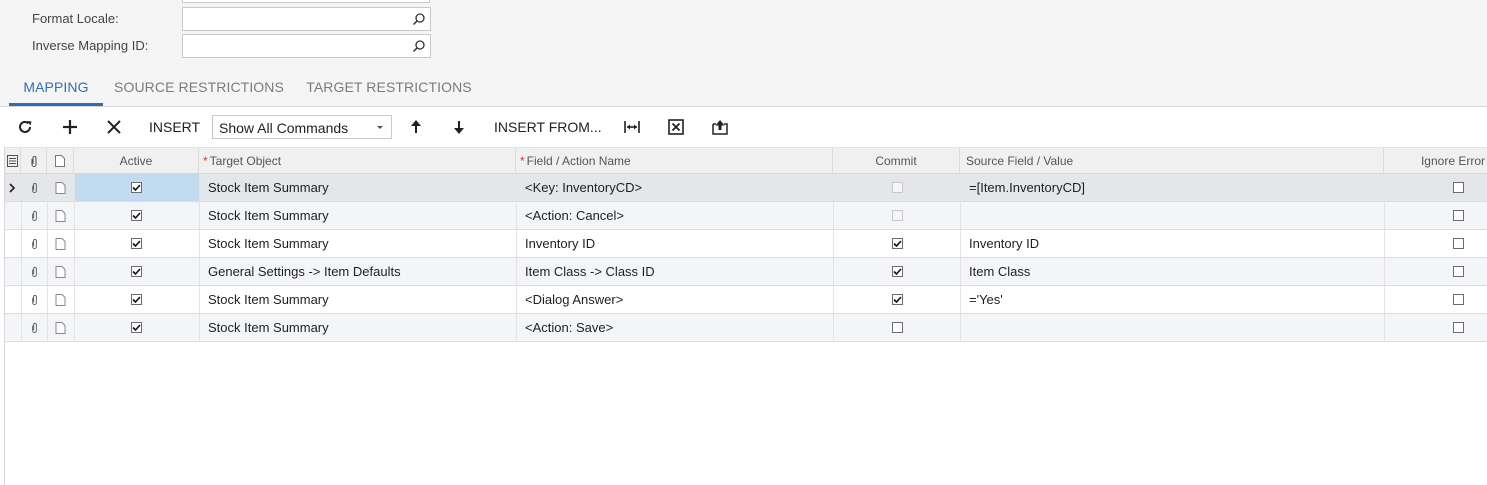 Image resolution: width=1487 pixels, height=485 pixels. I want to click on col-source-field-header: Source Field / Value, so click(1172, 161).